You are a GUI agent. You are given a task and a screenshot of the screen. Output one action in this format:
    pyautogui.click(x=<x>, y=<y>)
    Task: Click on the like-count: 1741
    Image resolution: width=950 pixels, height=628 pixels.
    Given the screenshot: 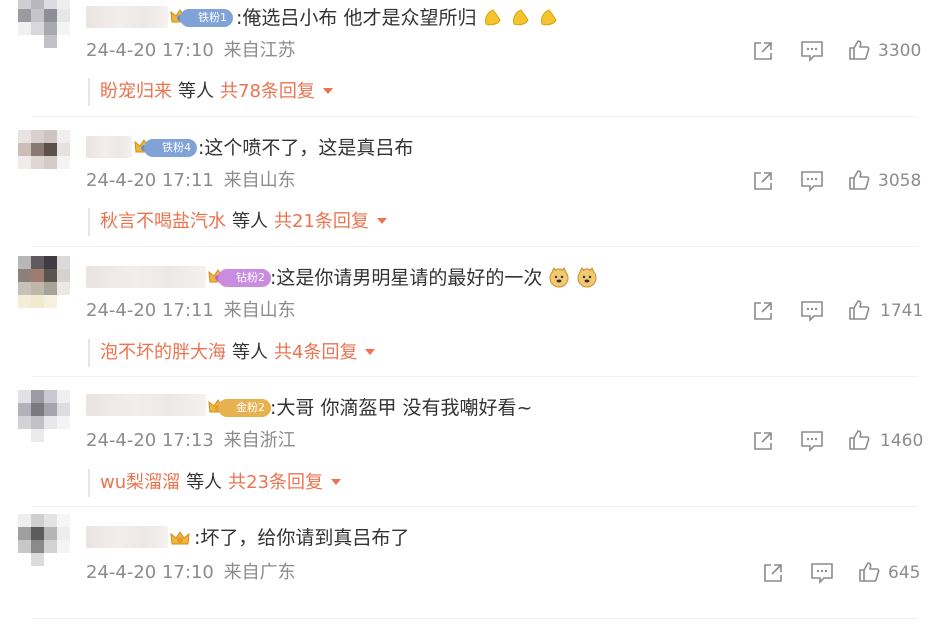 What is the action you would take?
    pyautogui.click(x=902, y=311)
    